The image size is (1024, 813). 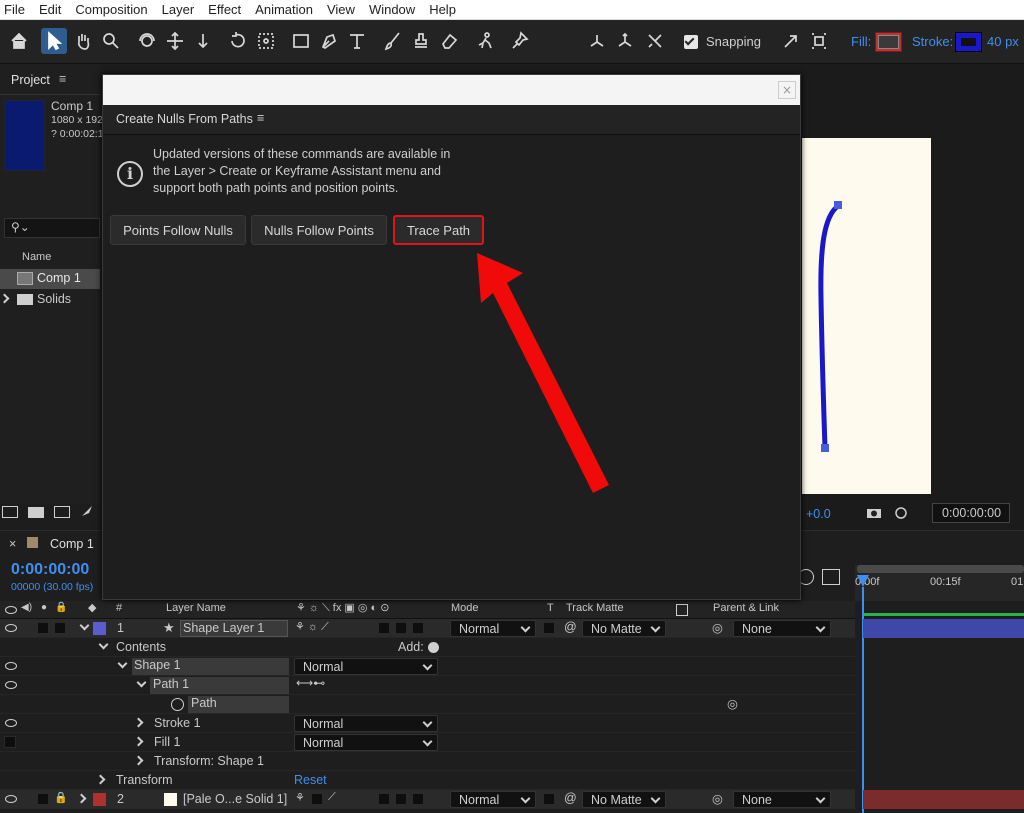 I want to click on matte-link-icon: @, so click(x=570, y=798).